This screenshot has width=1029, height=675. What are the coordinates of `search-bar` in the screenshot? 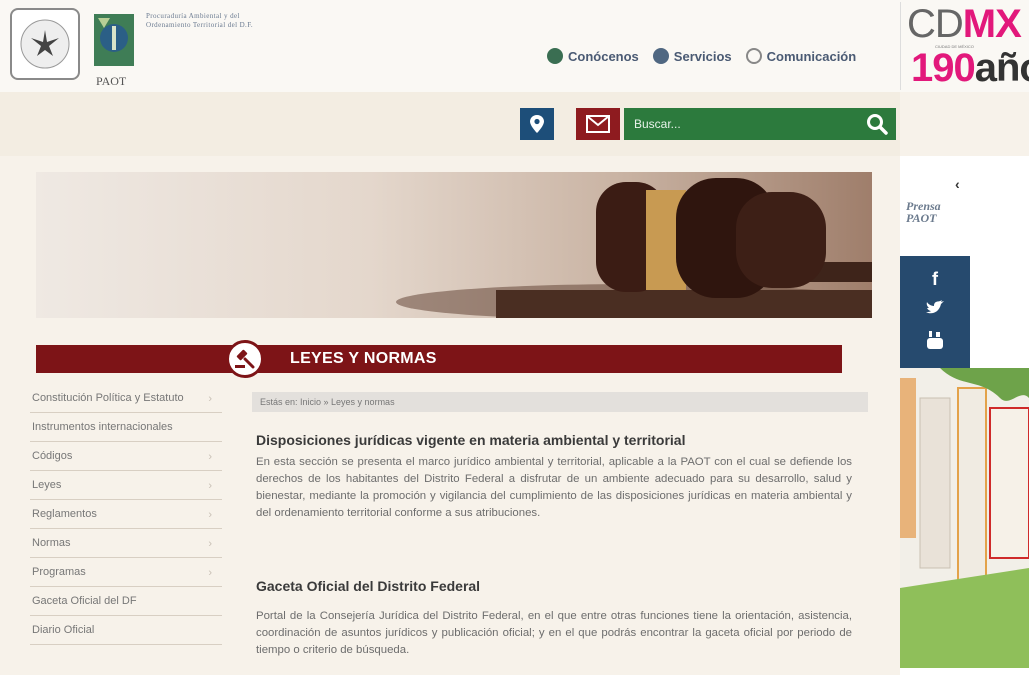 It's located at (760, 124).